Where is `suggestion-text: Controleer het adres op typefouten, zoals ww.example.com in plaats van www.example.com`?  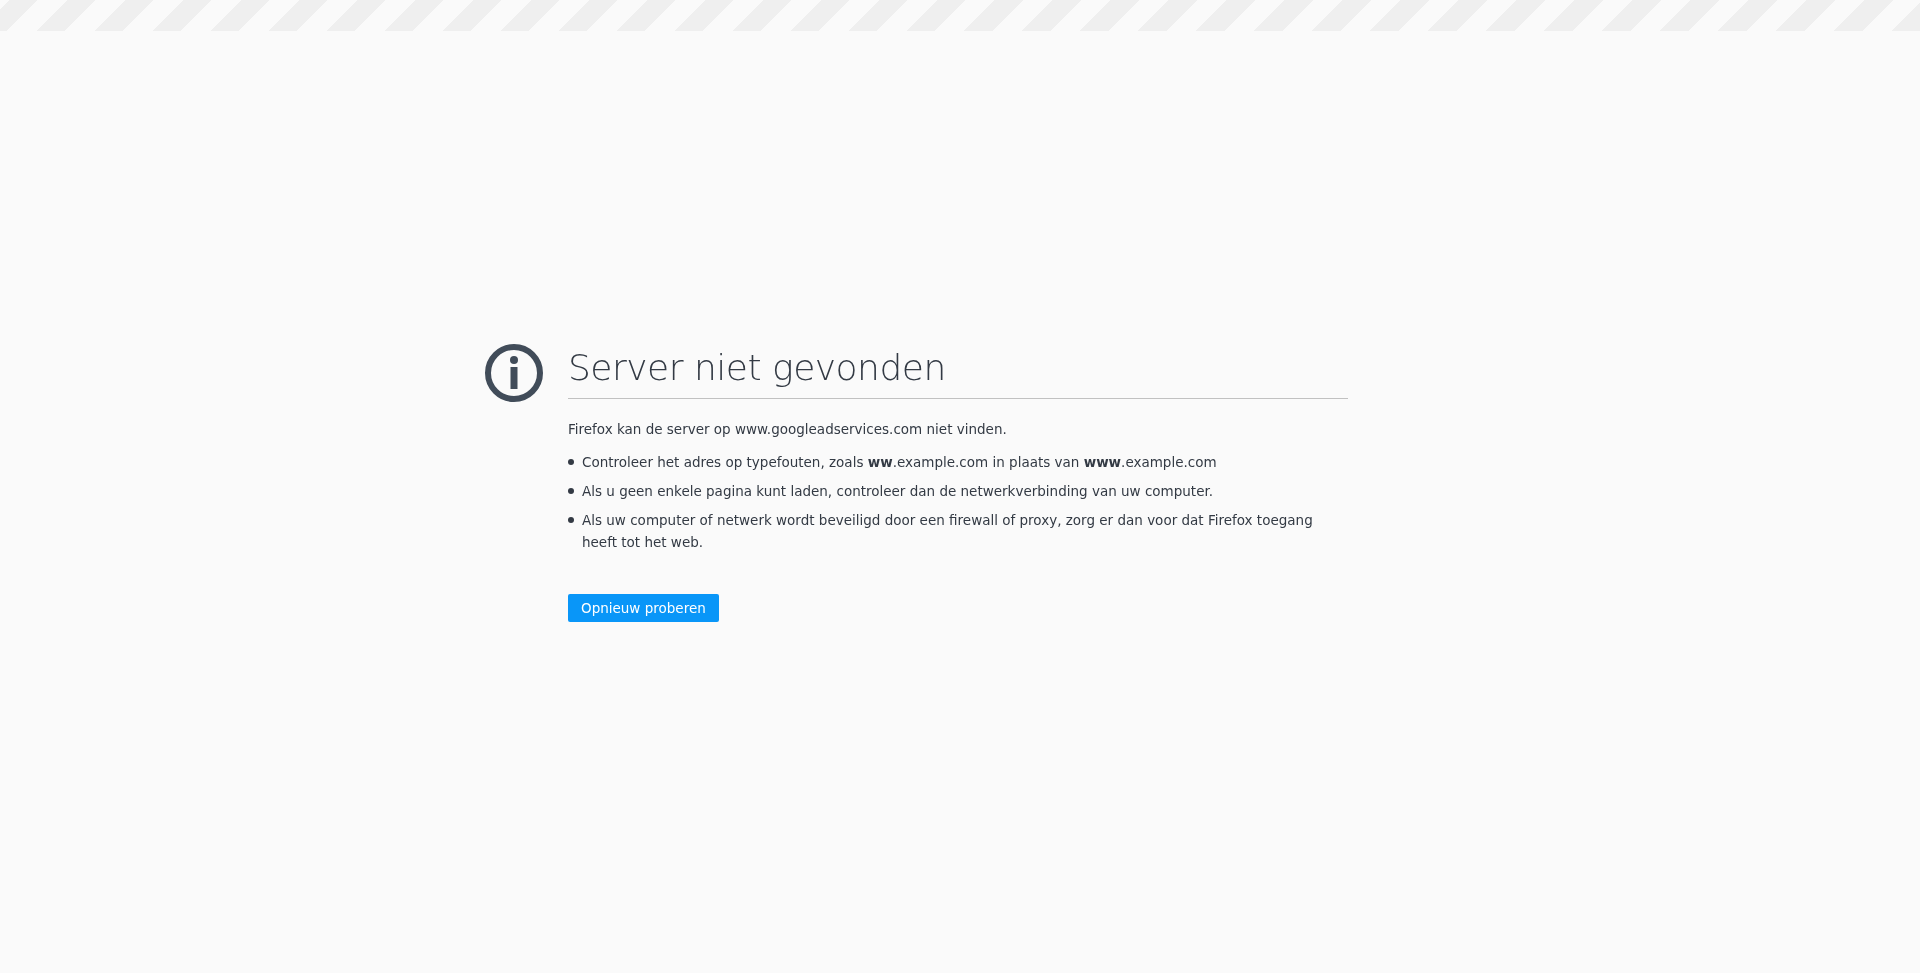
suggestion-text: Controleer het adres op typefouten, zoals ww.example.com in plaats van www.example.com is located at coordinates (899, 462).